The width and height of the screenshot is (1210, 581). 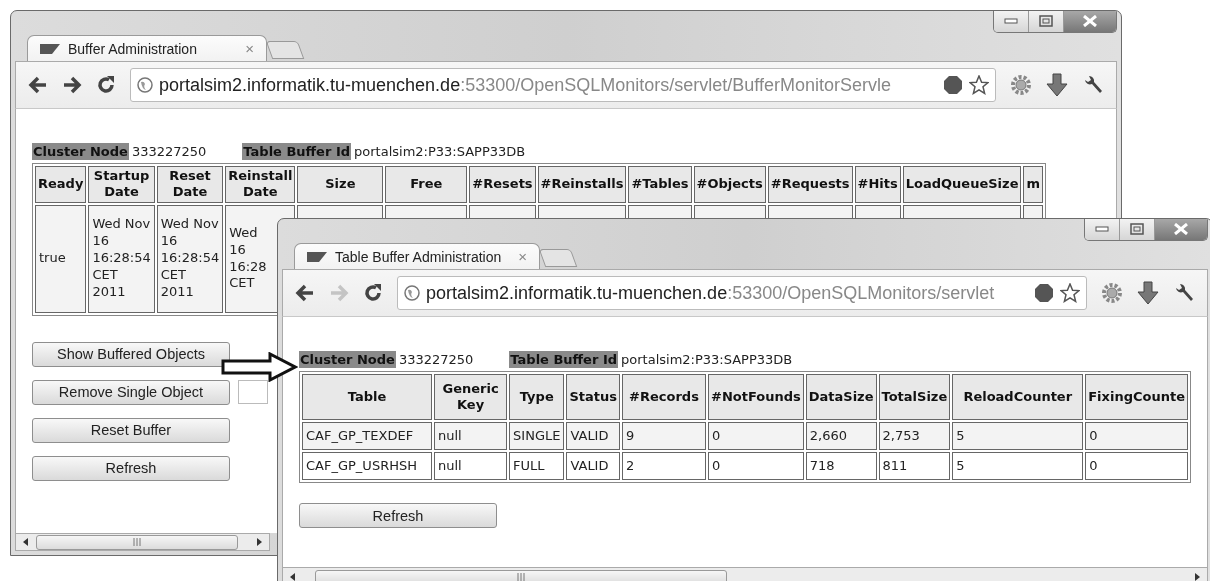 What do you see at coordinates (61, 184) in the screenshot?
I see `column-header: Ready` at bounding box center [61, 184].